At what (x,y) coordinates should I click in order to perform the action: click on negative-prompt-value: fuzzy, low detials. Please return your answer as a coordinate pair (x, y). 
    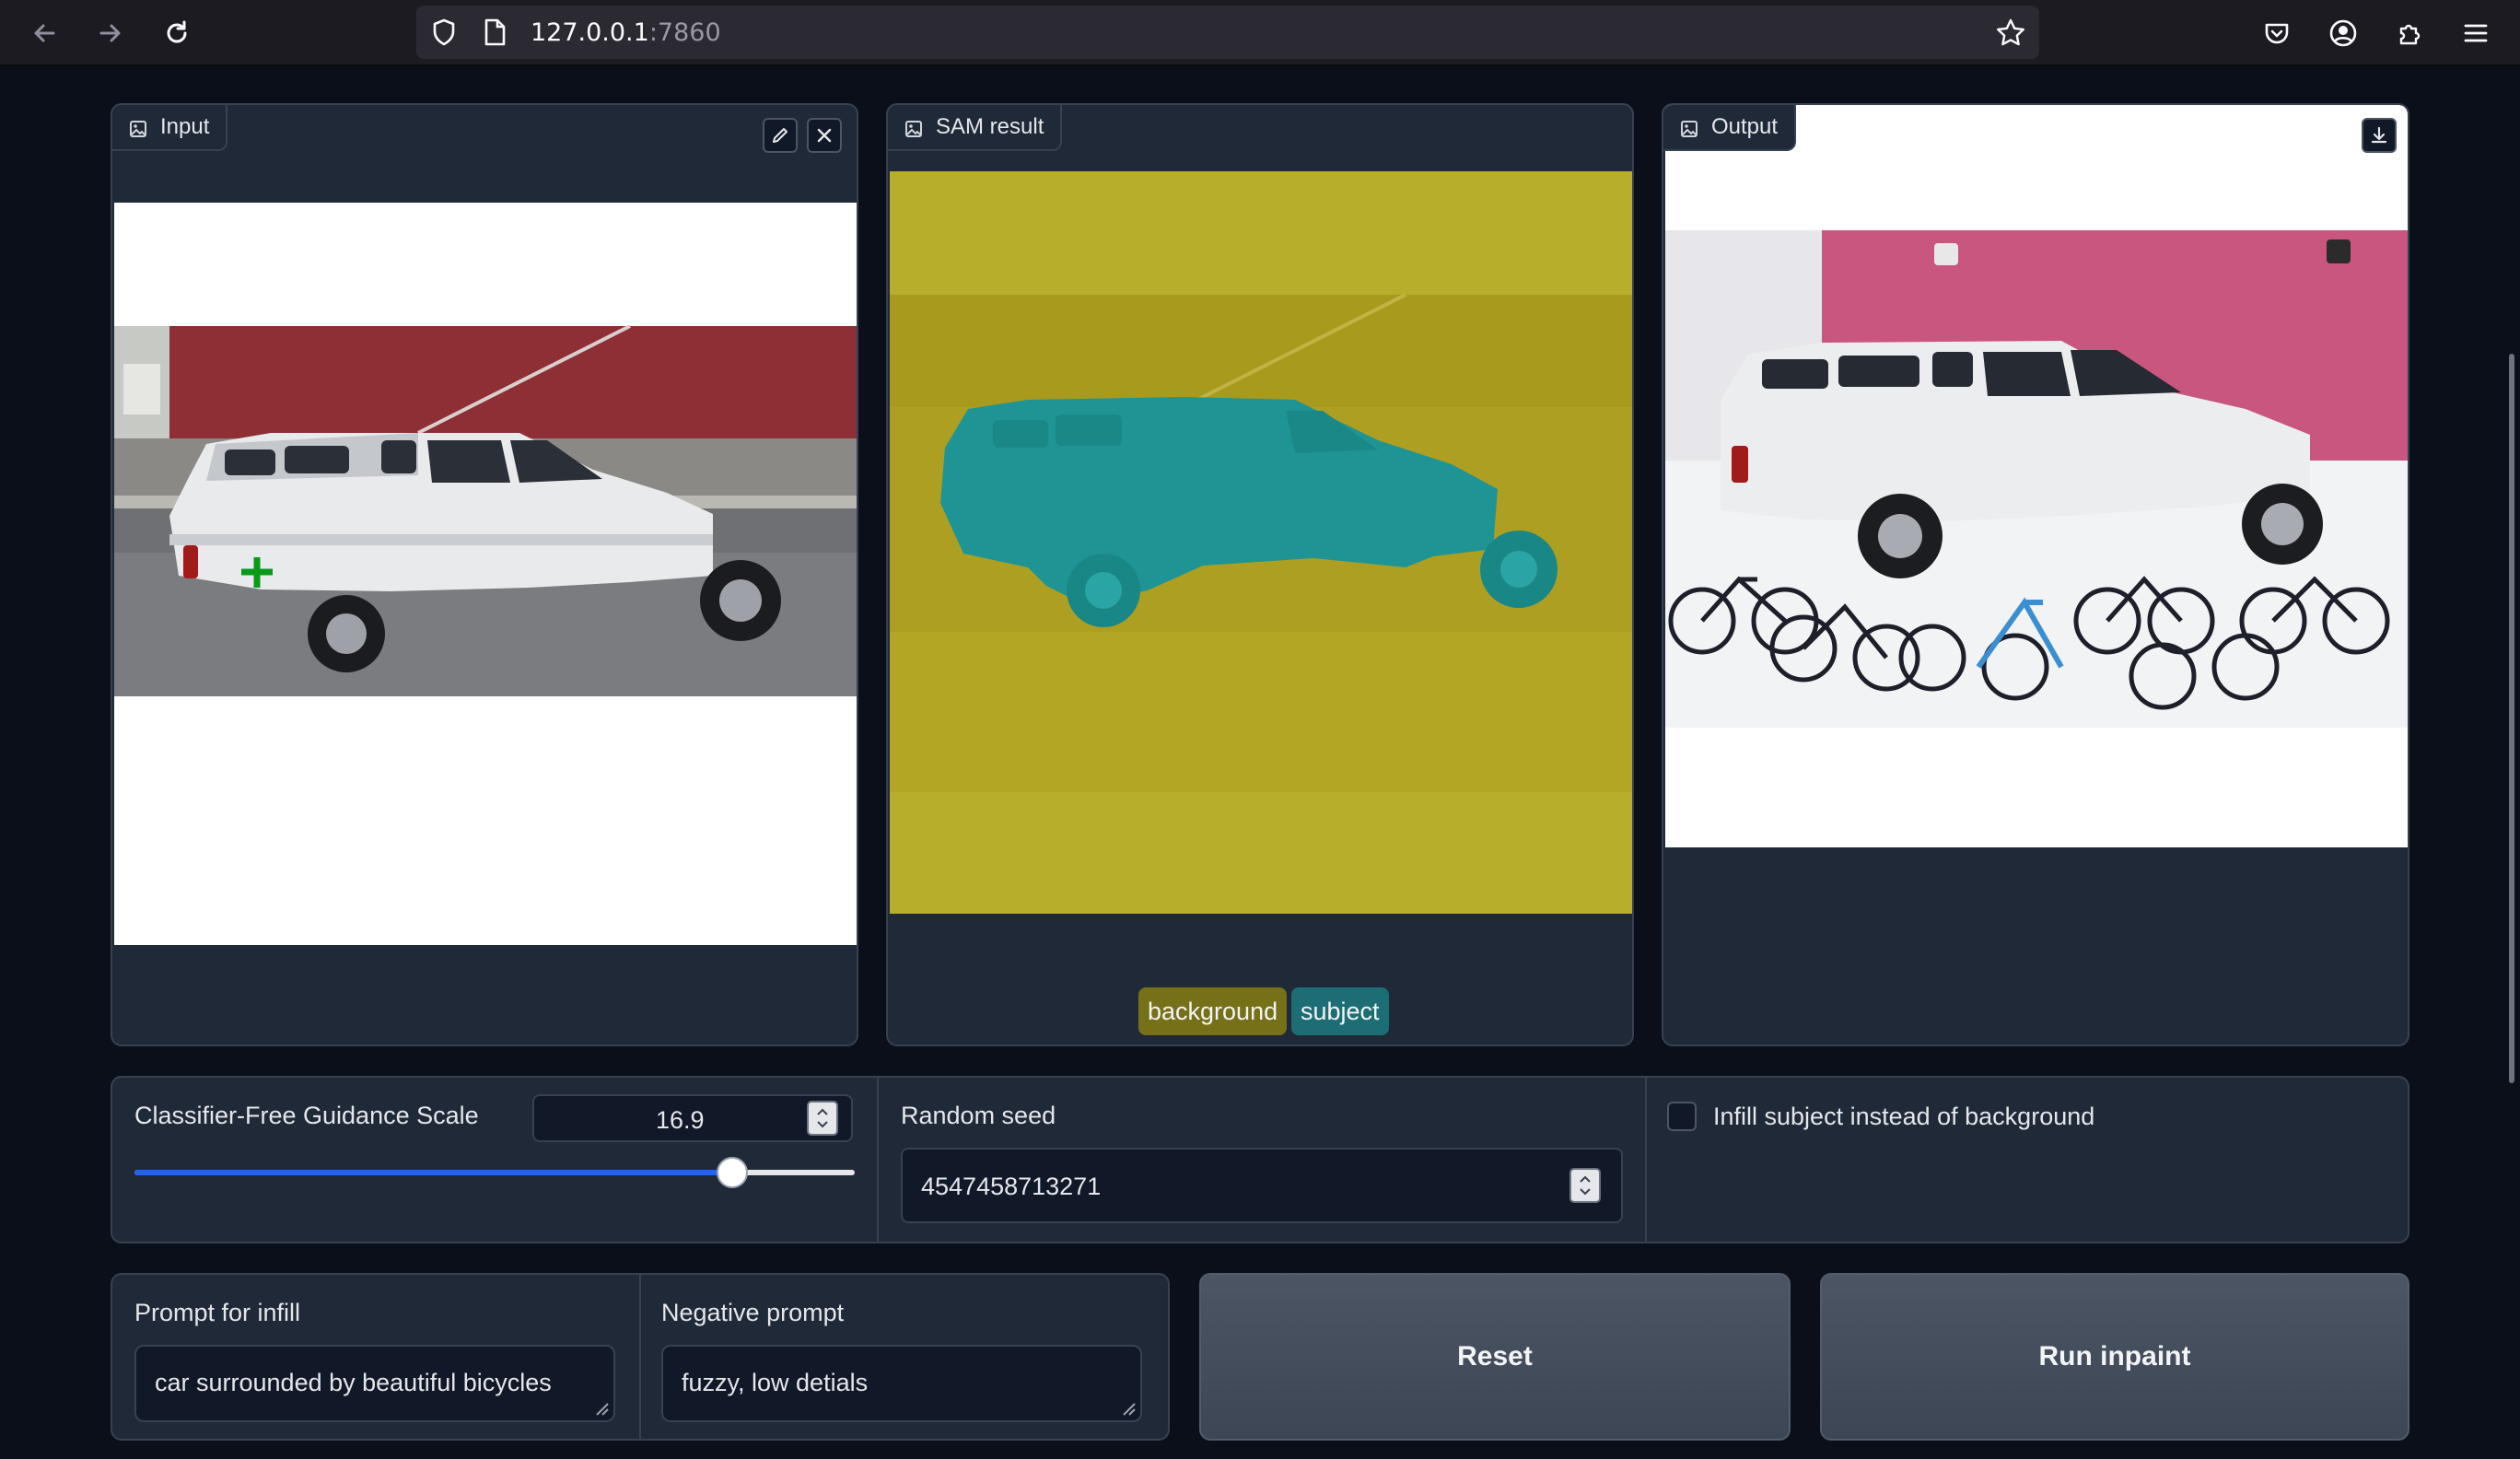
    Looking at the image, I should click on (775, 1382).